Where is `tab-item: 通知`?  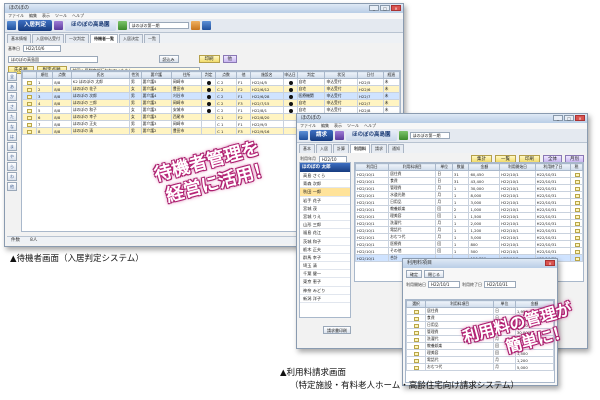 tab-item: 通知 is located at coordinates (396, 148).